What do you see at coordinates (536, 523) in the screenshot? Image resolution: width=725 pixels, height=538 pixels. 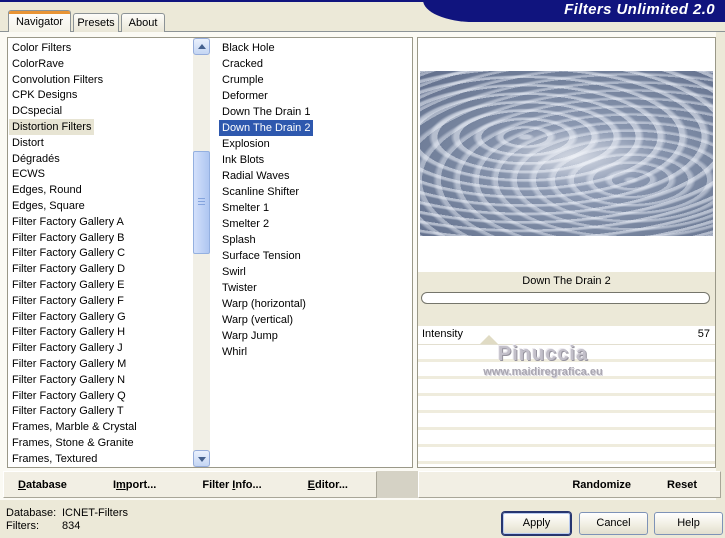 I see `apply-button: Apply` at bounding box center [536, 523].